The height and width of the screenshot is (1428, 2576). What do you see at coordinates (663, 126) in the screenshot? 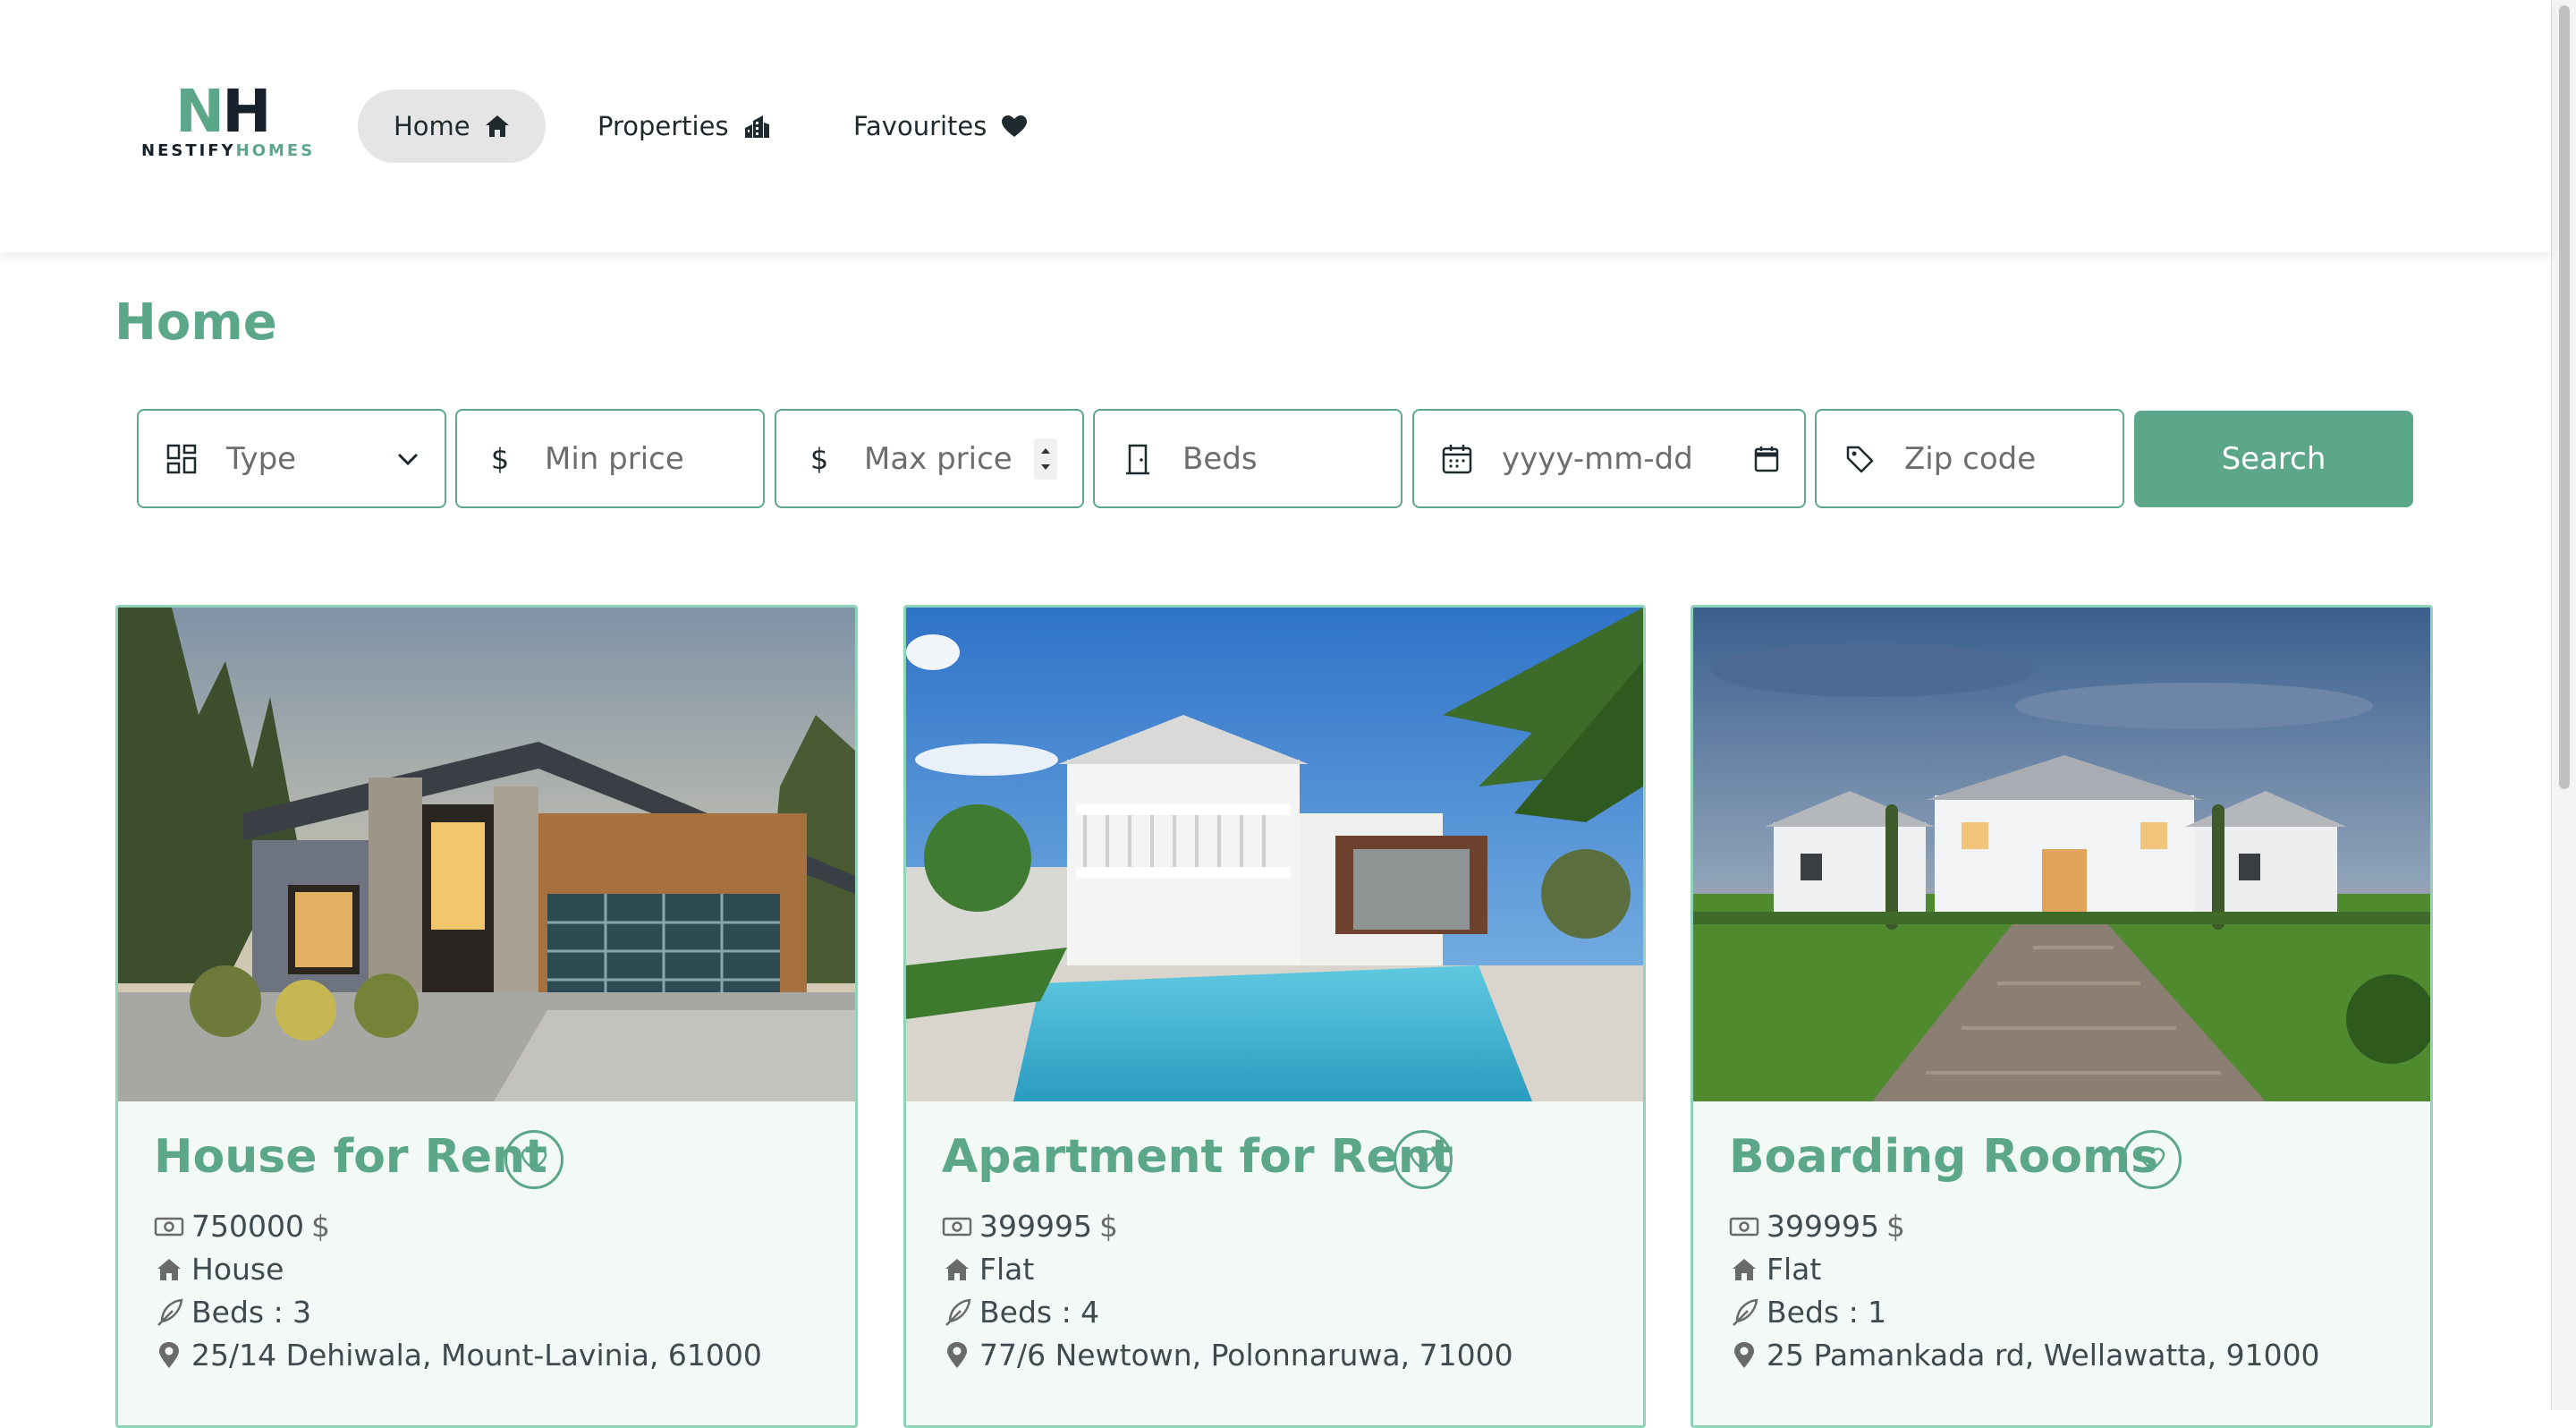
I see `nav-properties-label: Properties` at bounding box center [663, 126].